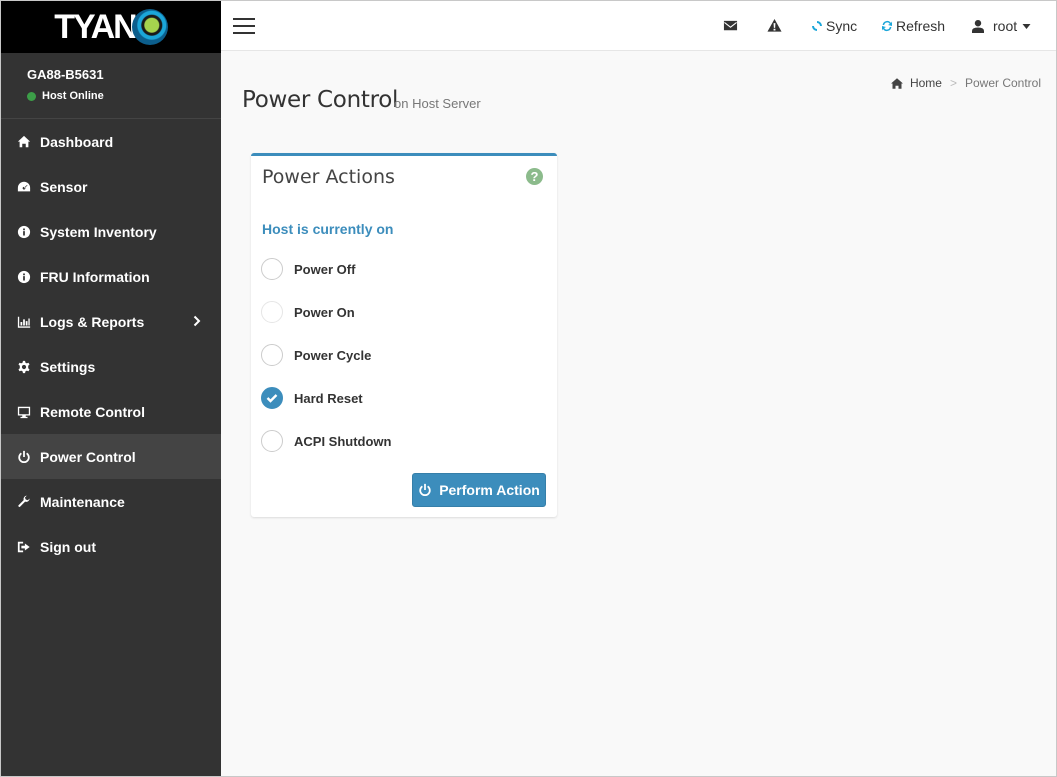 The height and width of the screenshot is (777, 1057). Describe the element at coordinates (324, 312) in the screenshot. I see `radio-label: Power On` at that location.